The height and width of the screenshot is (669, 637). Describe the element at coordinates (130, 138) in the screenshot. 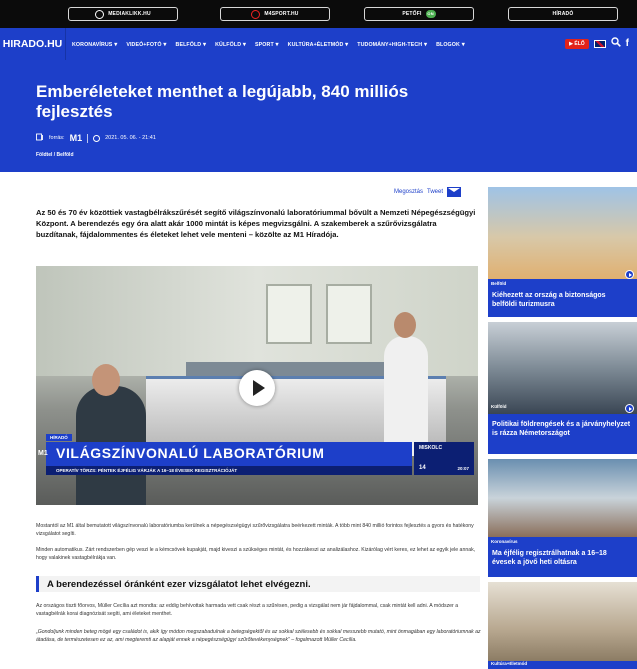

I see `publish-date: 2021. 05. 06. - 21:41` at that location.